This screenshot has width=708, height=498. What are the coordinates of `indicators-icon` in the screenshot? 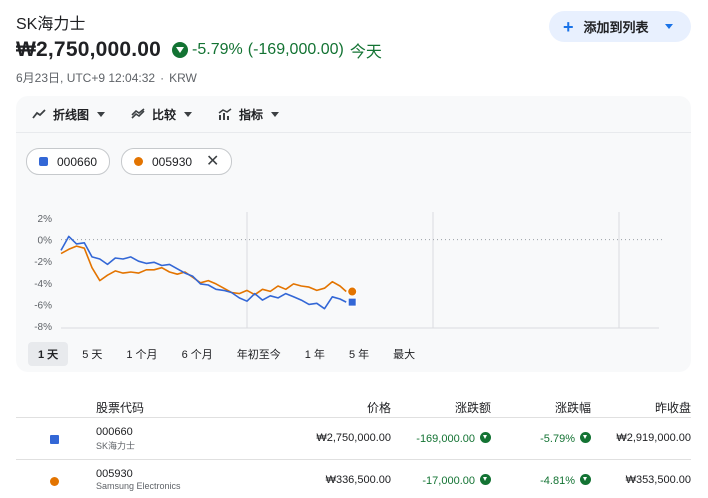 It's located at (225, 114).